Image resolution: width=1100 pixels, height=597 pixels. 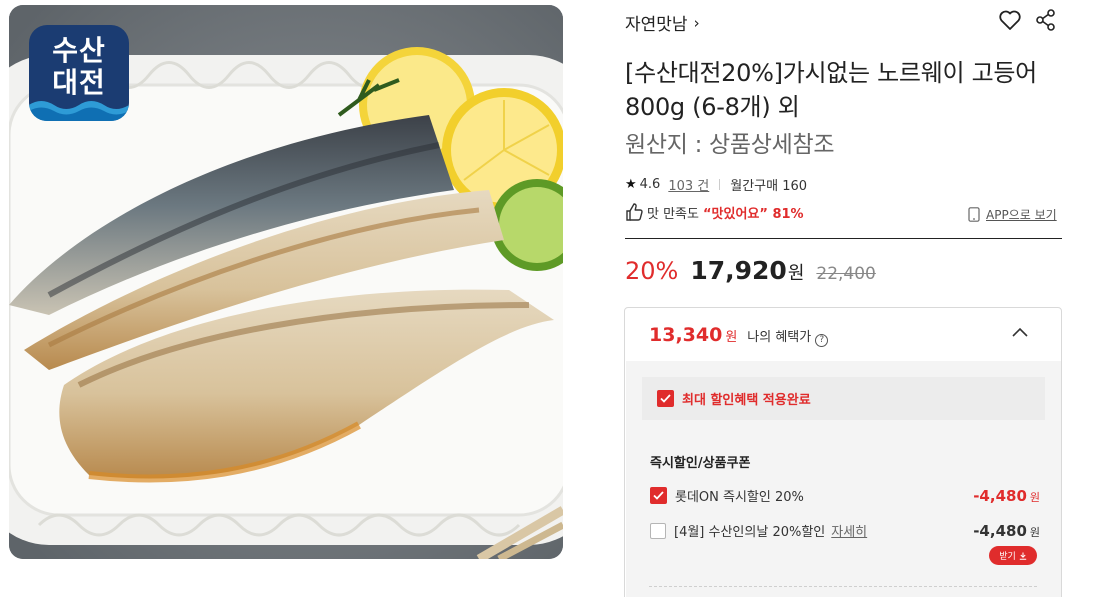 I want to click on heart-icon, so click(x=1010, y=20).